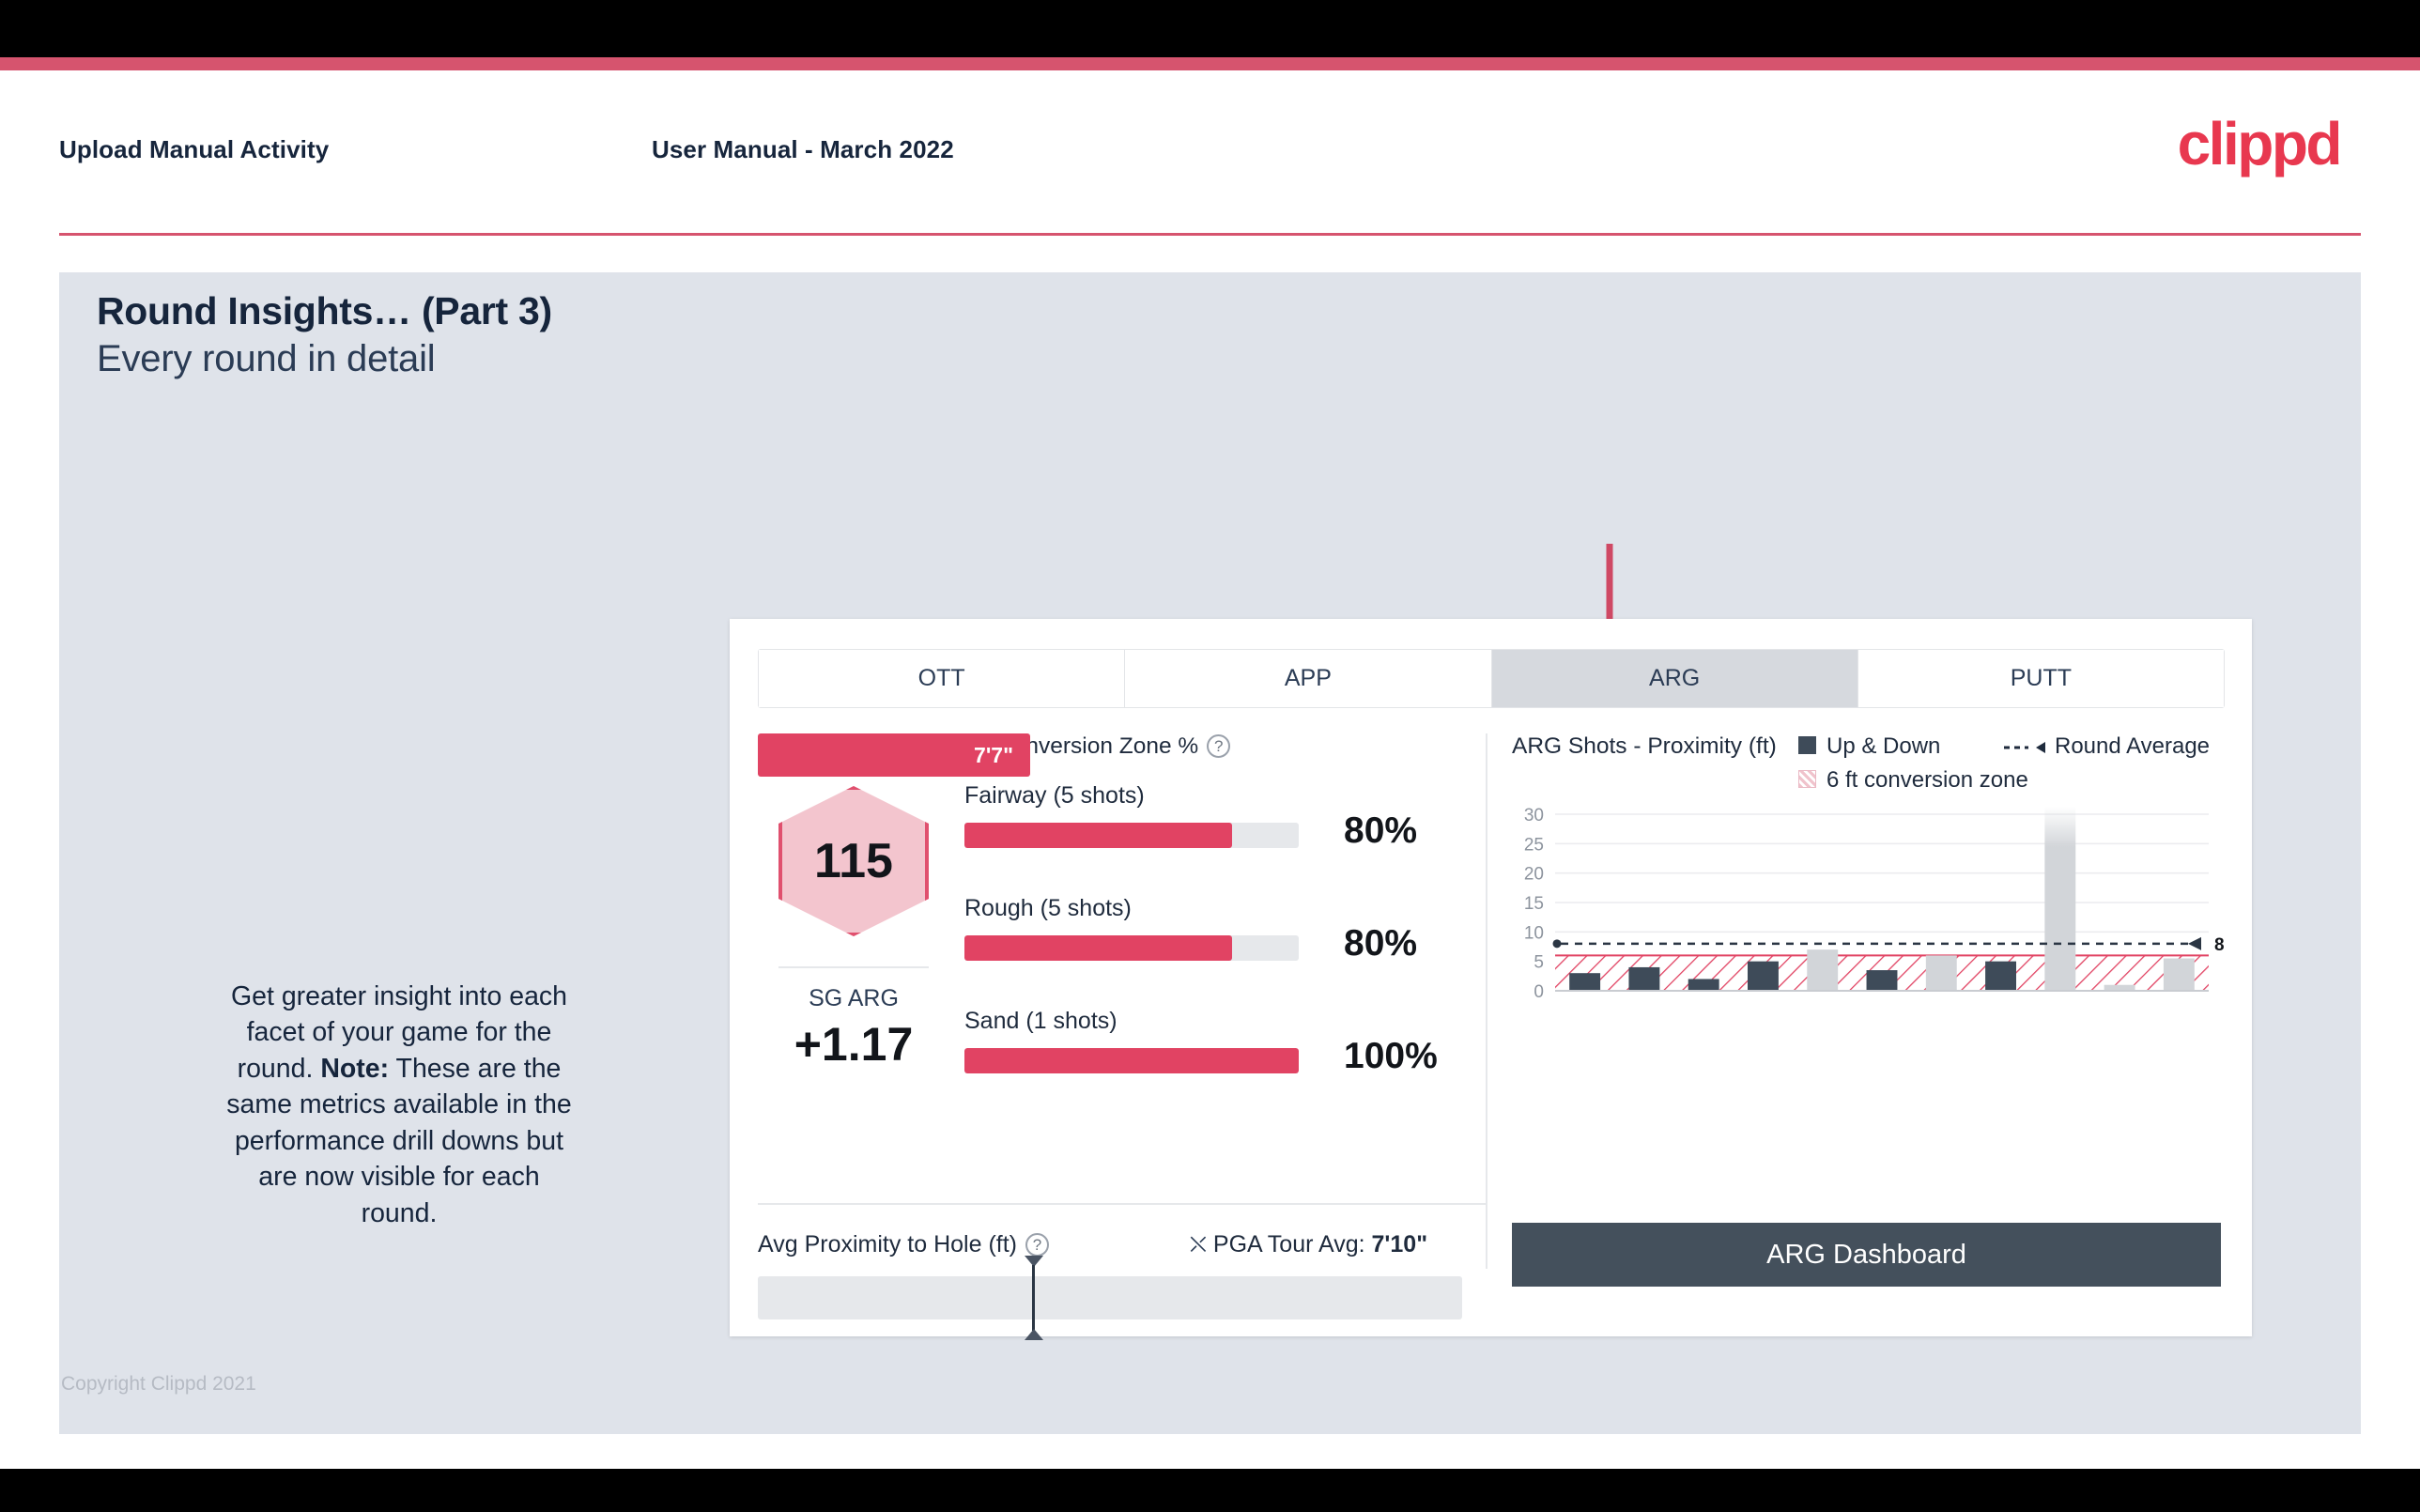  Describe the element at coordinates (1210, 29) in the screenshot. I see `top-letterbox` at that location.